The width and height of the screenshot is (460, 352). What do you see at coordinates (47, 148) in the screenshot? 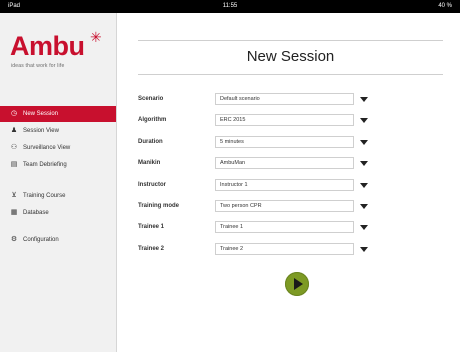
I see `sidebar-item-label: Surveillance View` at bounding box center [47, 148].